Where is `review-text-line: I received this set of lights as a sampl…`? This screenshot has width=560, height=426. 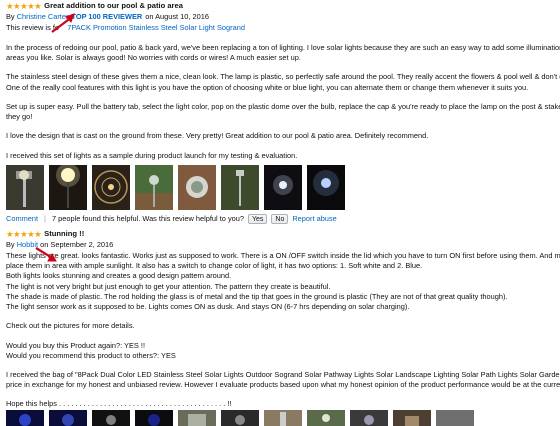
review-text-line: I received this set of lights as a sampl… is located at coordinates (152, 155).